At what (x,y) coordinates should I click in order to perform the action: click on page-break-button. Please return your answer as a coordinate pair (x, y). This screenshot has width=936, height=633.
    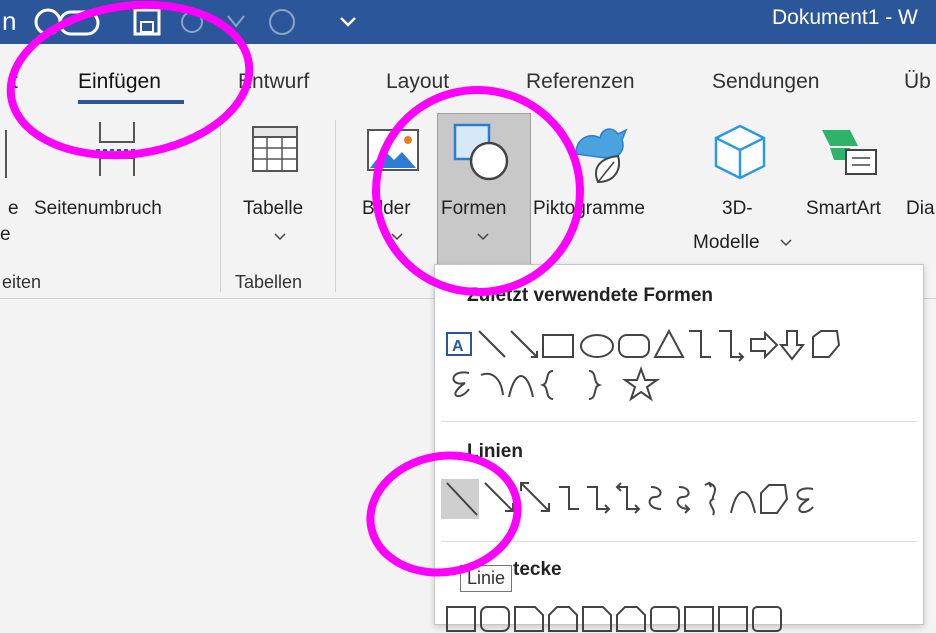
    Looking at the image, I should click on (118, 160).